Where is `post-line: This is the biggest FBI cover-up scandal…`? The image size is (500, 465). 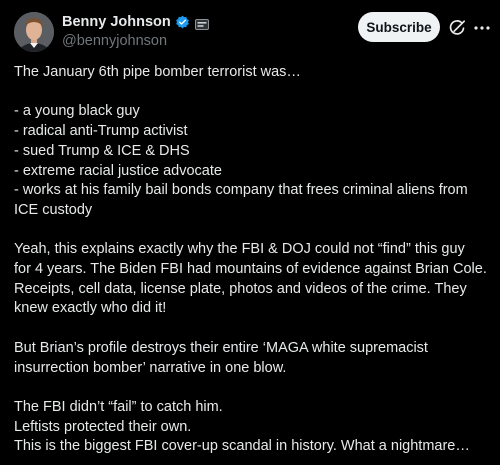 post-line: This is the biggest FBI cover-up scandal… is located at coordinates (242, 446).